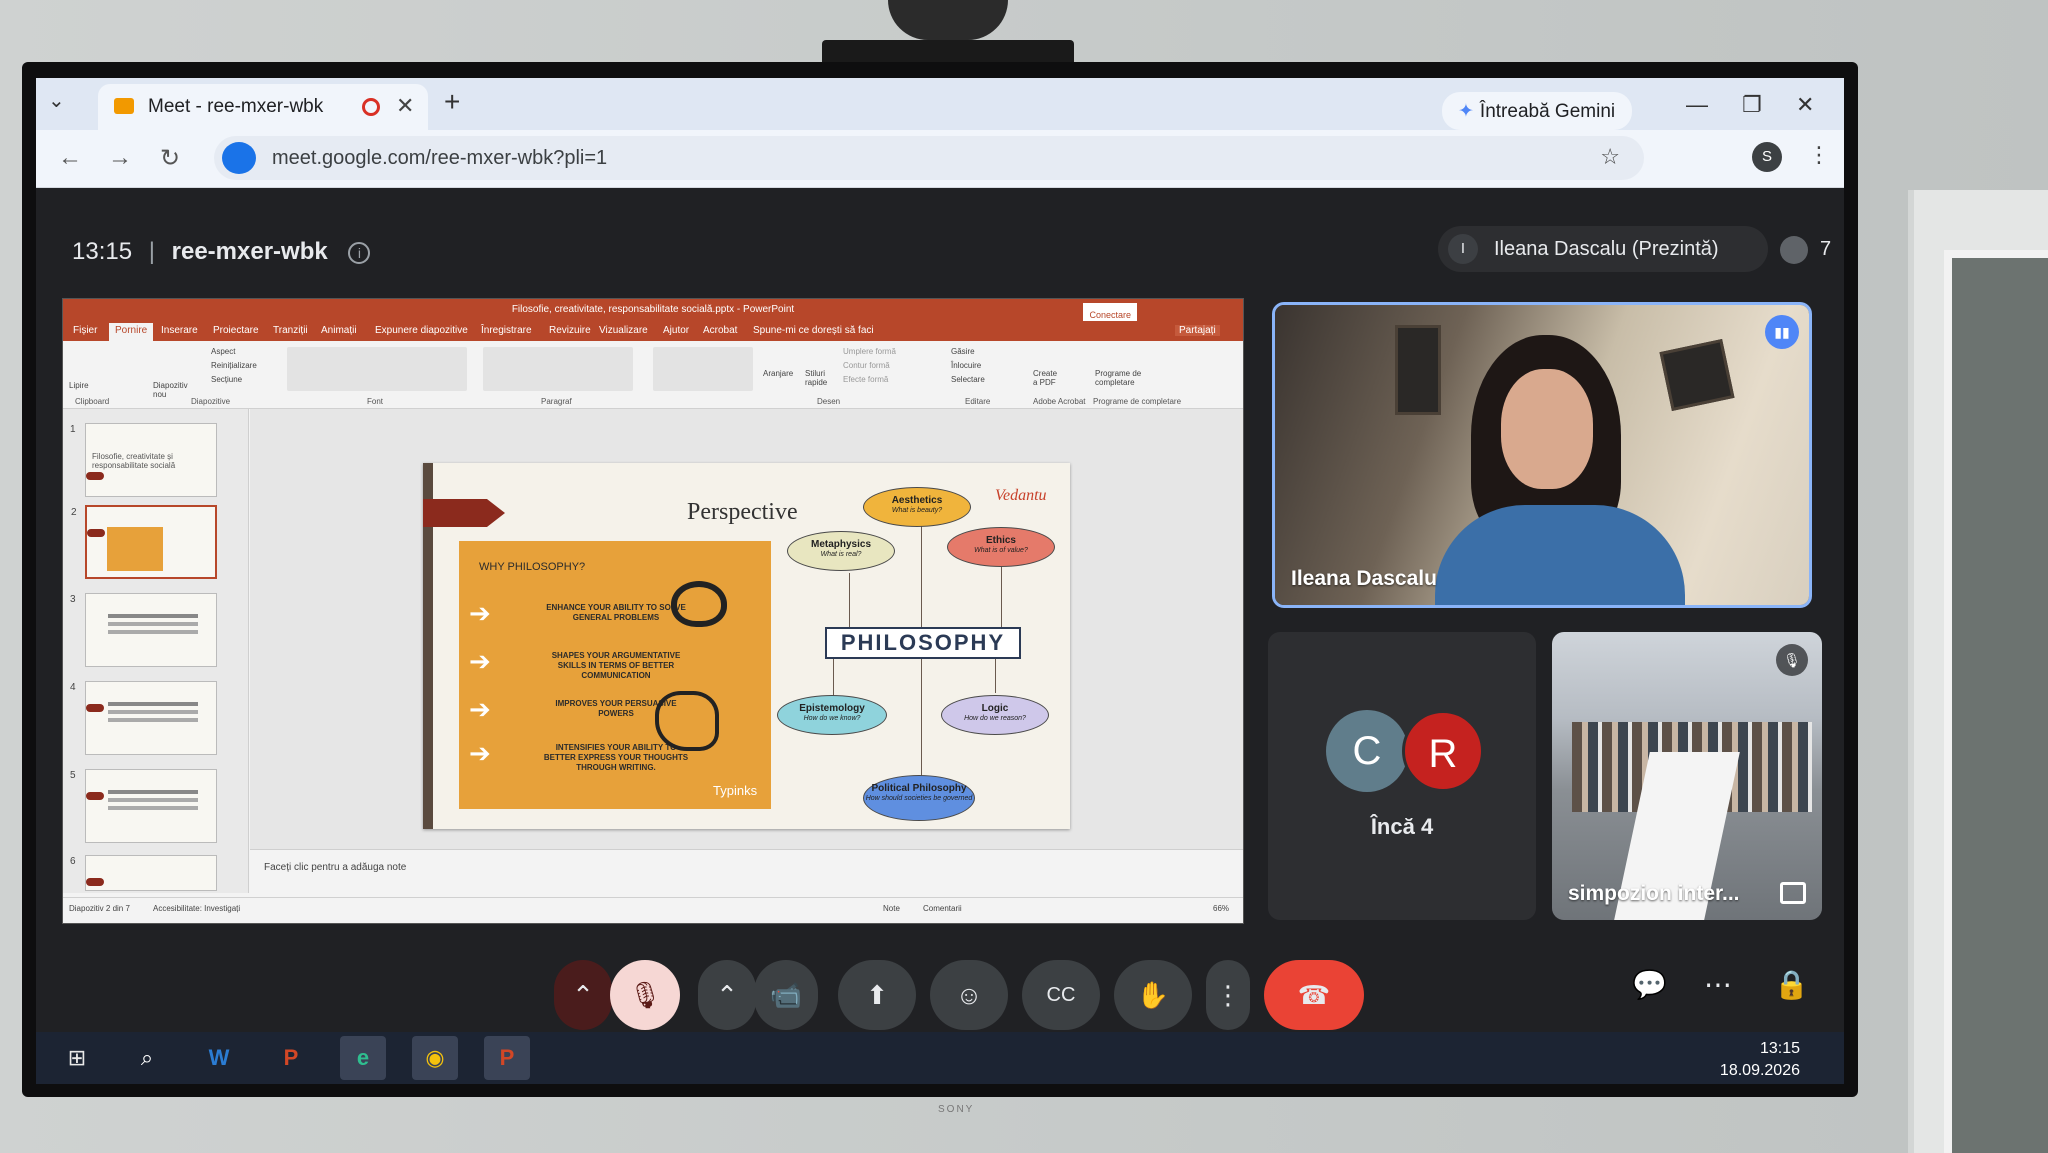 The height and width of the screenshot is (1153, 2048). Describe the element at coordinates (377, 369) in the screenshot. I see `ribbon-font-controls` at that location.